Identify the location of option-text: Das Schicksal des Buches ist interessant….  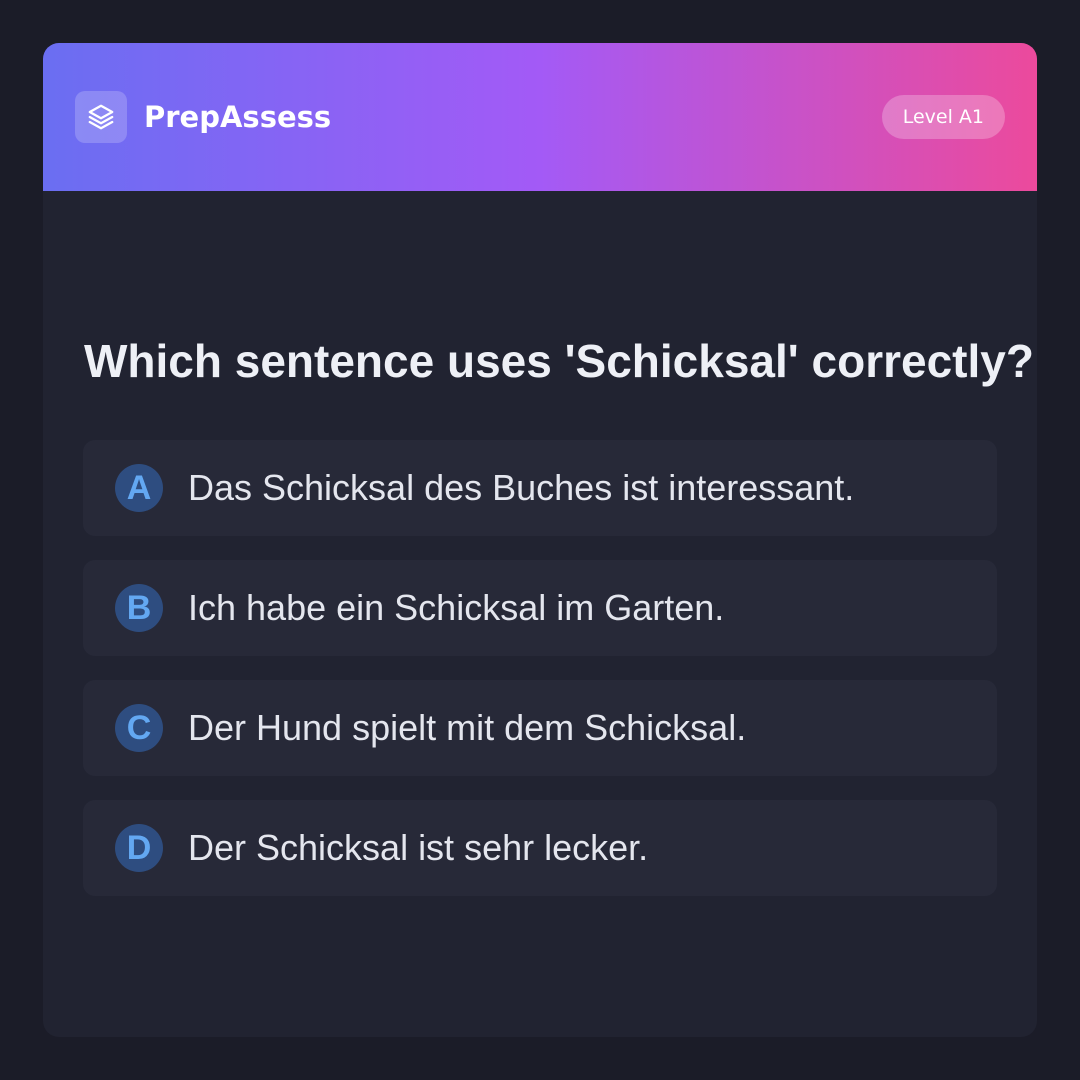
(521, 487).